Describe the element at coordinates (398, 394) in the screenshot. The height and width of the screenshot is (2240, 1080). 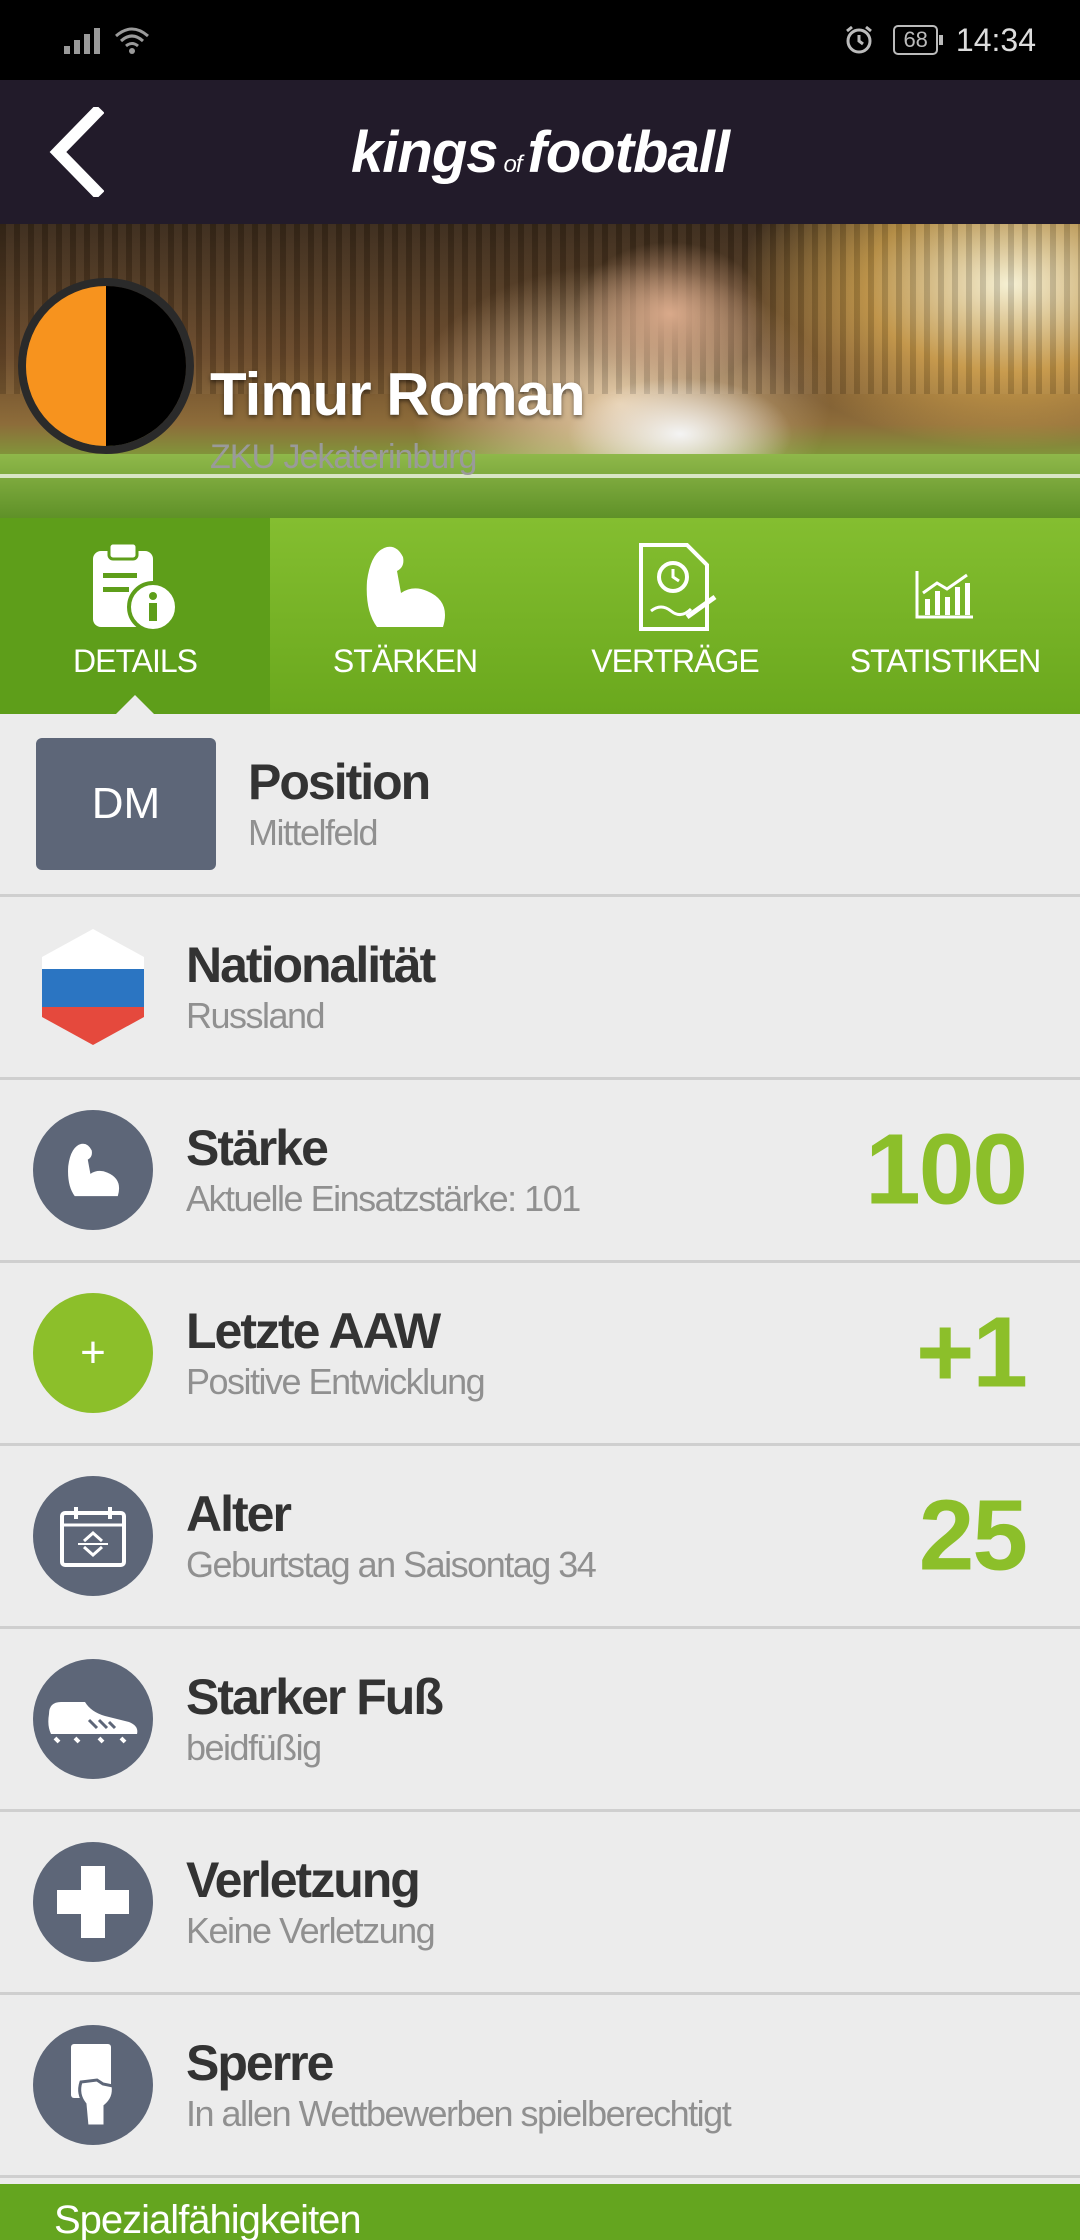
I see `player-name: Timur Roman` at that location.